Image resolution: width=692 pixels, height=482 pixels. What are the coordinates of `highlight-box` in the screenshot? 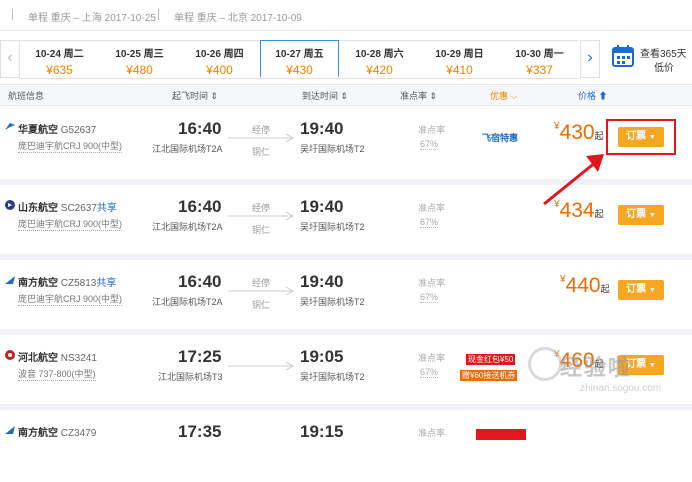 It's located at (641, 137).